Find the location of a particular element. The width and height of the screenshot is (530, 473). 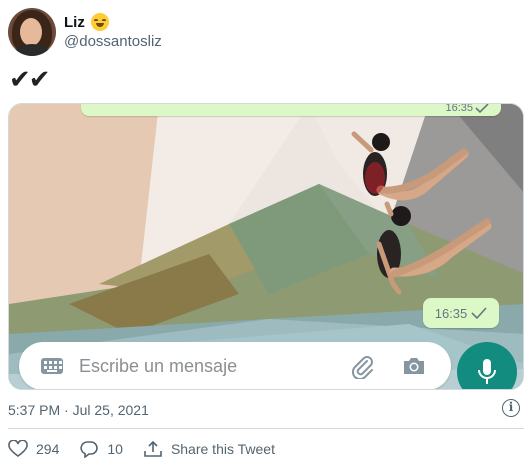

keyboard-icon is located at coordinates (52, 366).